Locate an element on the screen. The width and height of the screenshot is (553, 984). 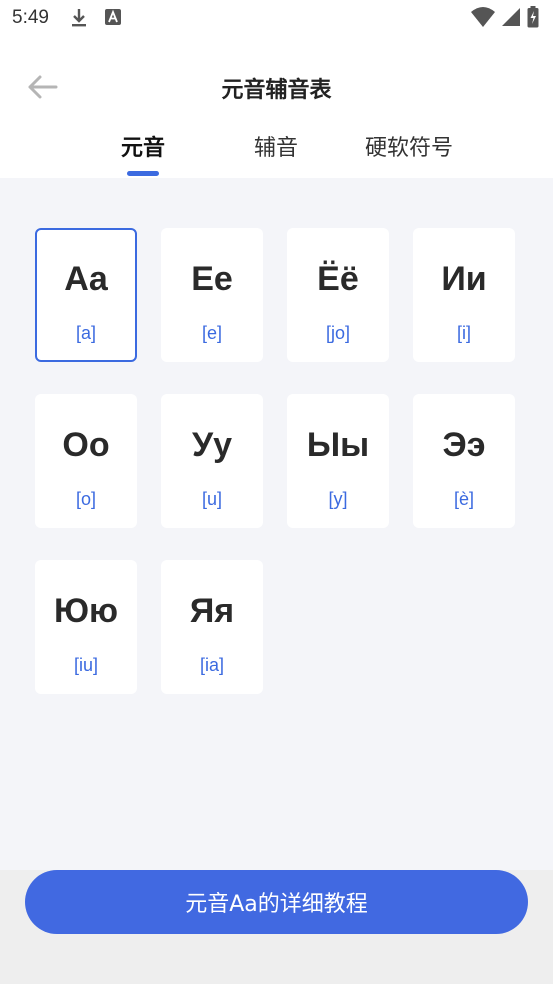
letter-card-yo: Ёё [jo] is located at coordinates (338, 295).